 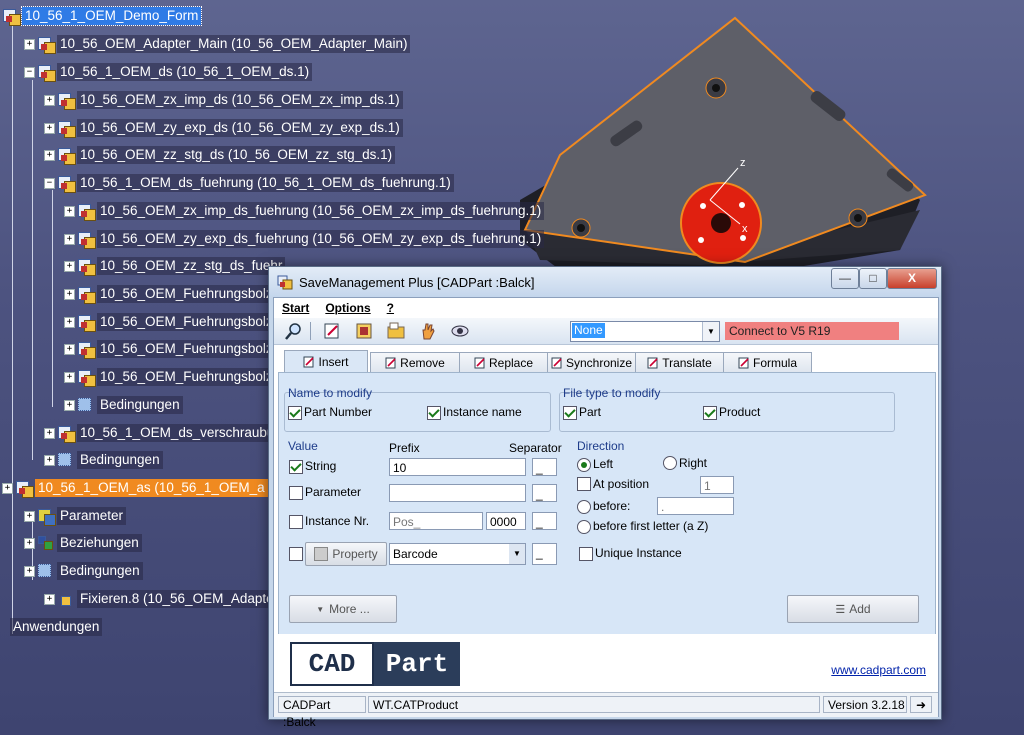 What do you see at coordinates (46, 571) in the screenshot?
I see `constraints-icon` at bounding box center [46, 571].